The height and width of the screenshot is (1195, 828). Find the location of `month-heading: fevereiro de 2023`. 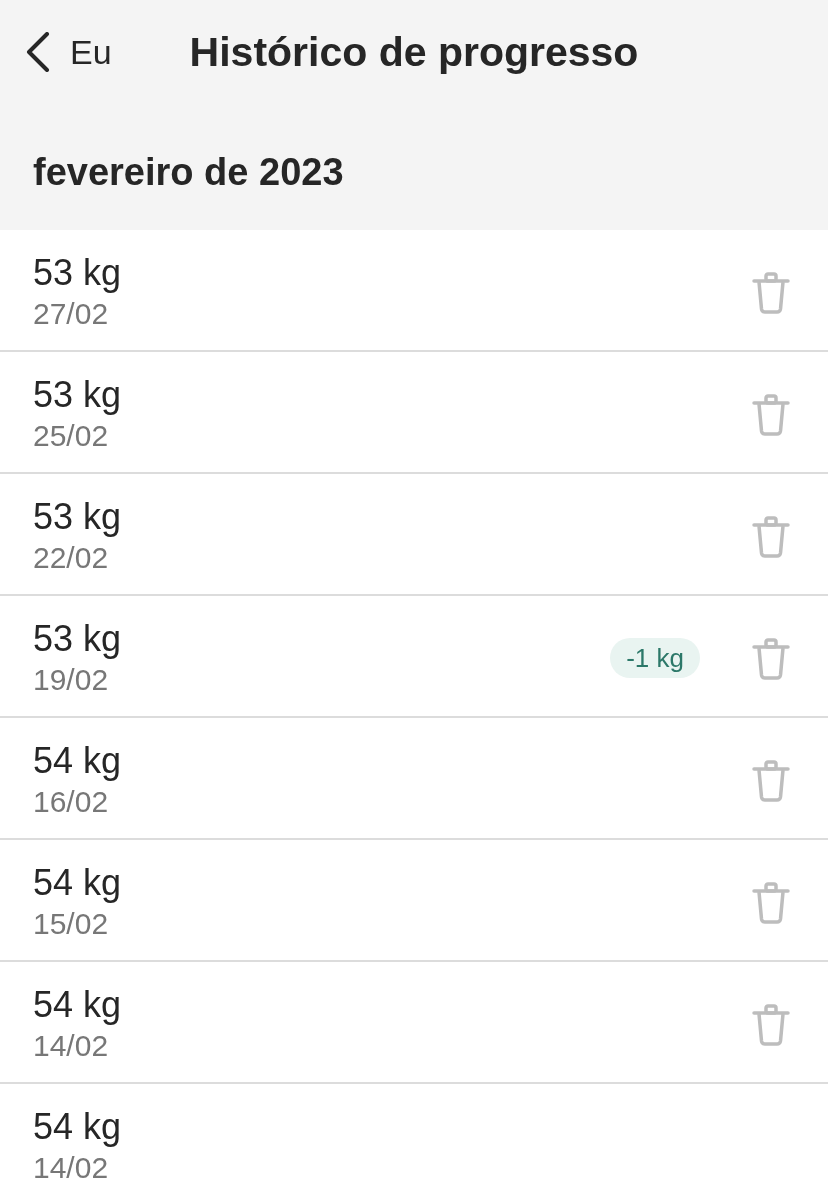

month-heading: fevereiro de 2023 is located at coordinates (188, 172).